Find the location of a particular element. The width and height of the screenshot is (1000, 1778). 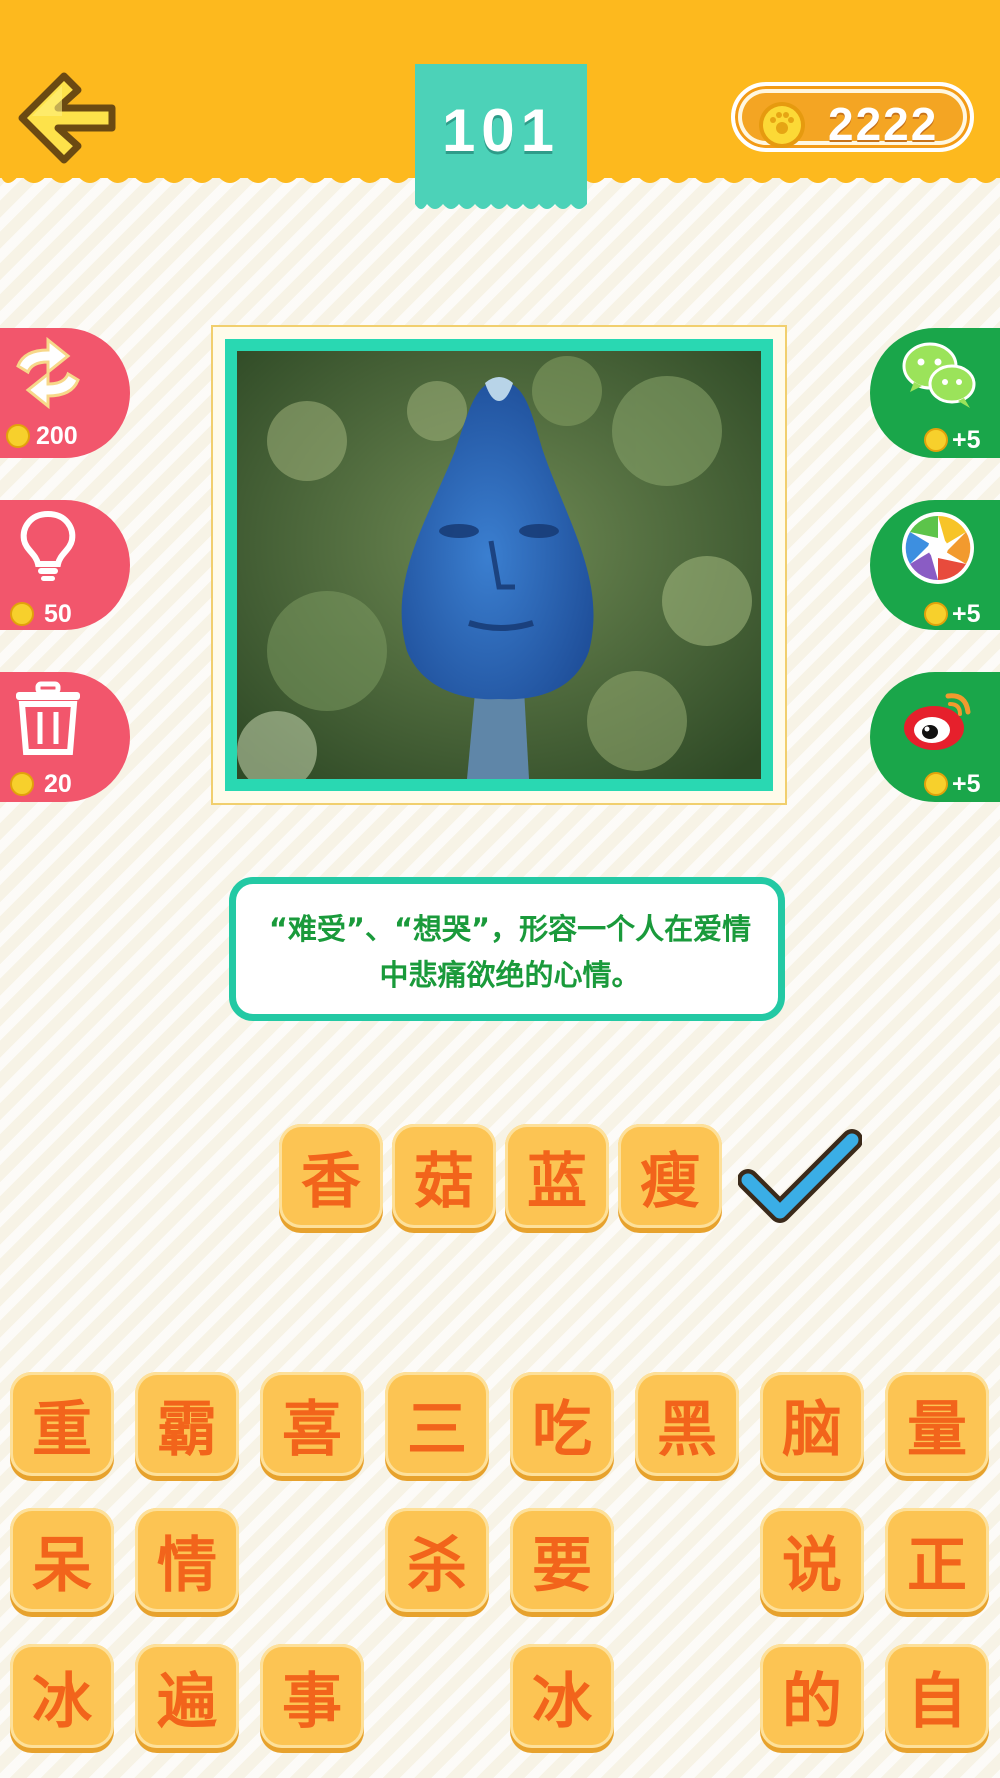

answer-slot: 菇 is located at coordinates (444, 1176).